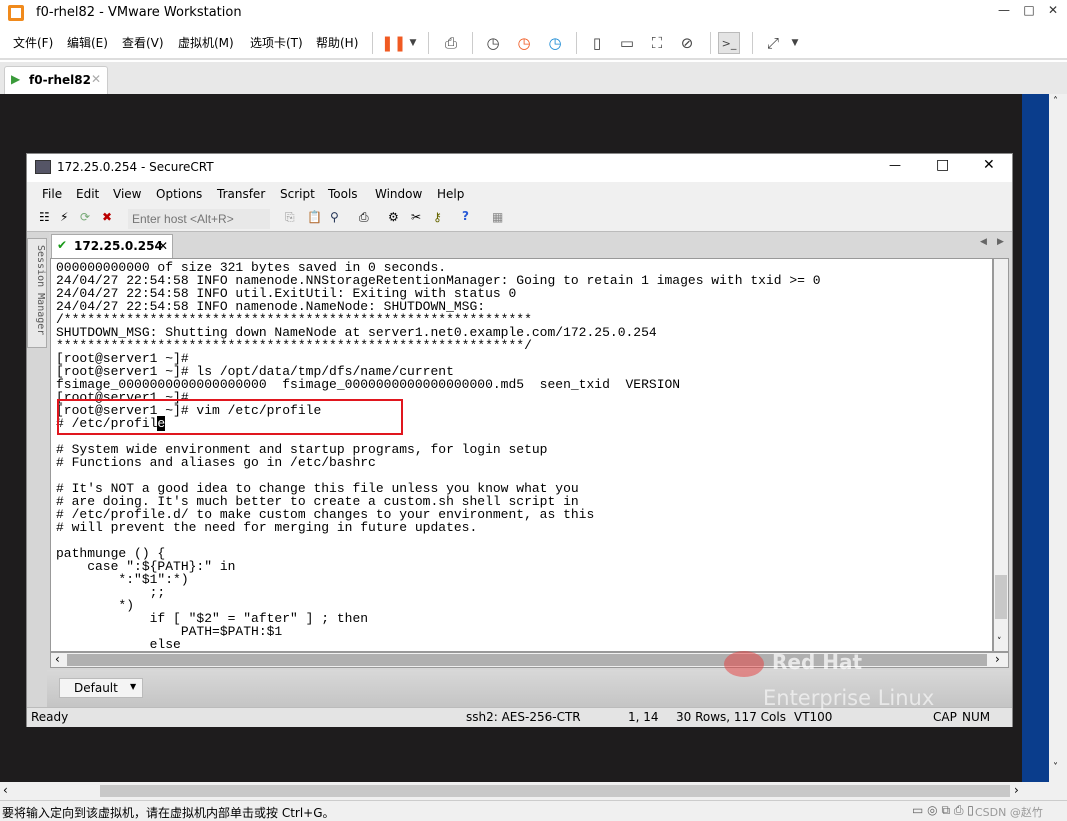 The image size is (1067, 821). Describe the element at coordinates (290, 217) in the screenshot. I see `copy-icon: ⎘` at that location.